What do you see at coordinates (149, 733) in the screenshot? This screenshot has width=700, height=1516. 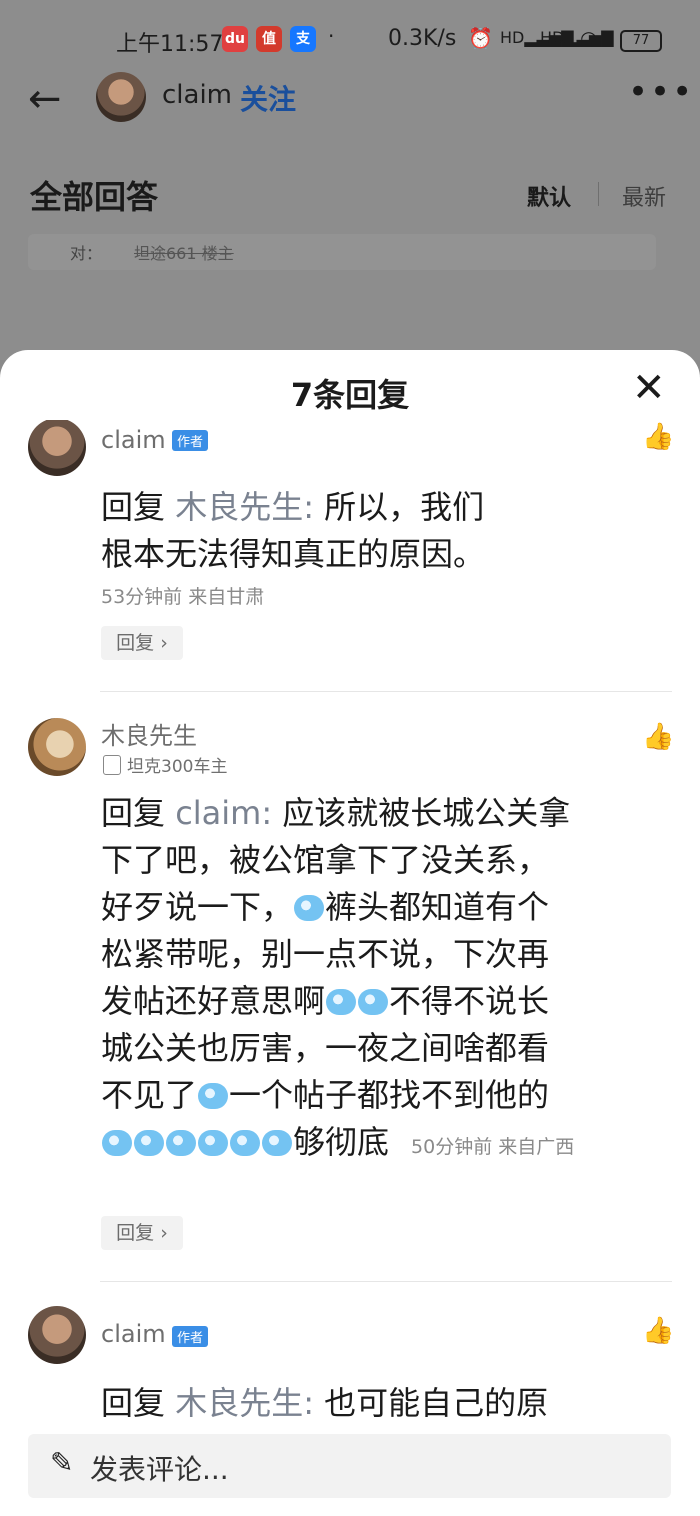 I see `commenter-name: 木良先生` at bounding box center [149, 733].